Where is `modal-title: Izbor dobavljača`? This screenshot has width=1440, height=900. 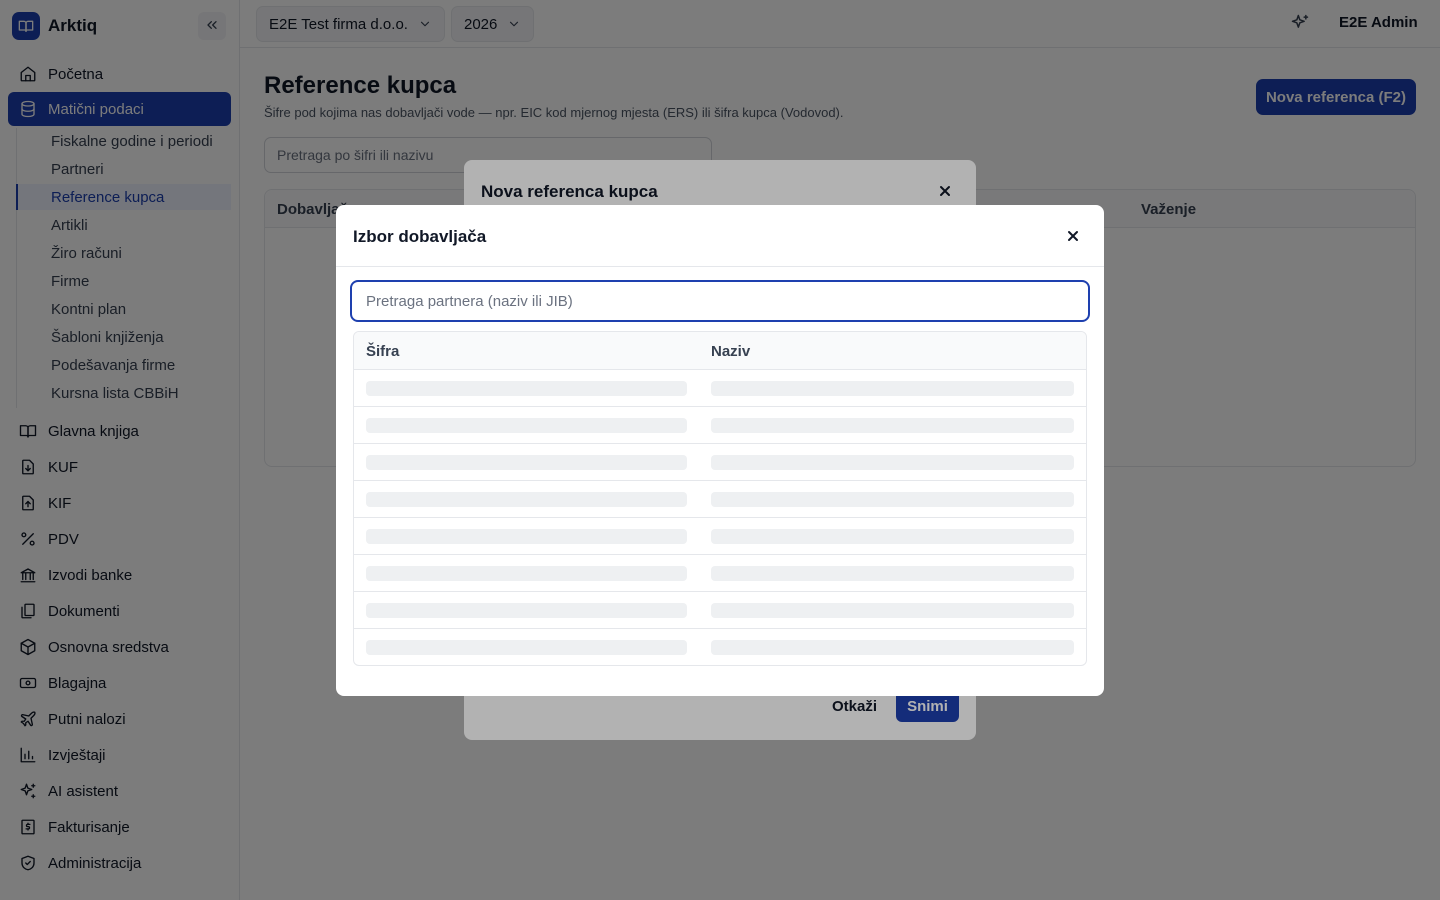
modal-title: Izbor dobavljača is located at coordinates (420, 236).